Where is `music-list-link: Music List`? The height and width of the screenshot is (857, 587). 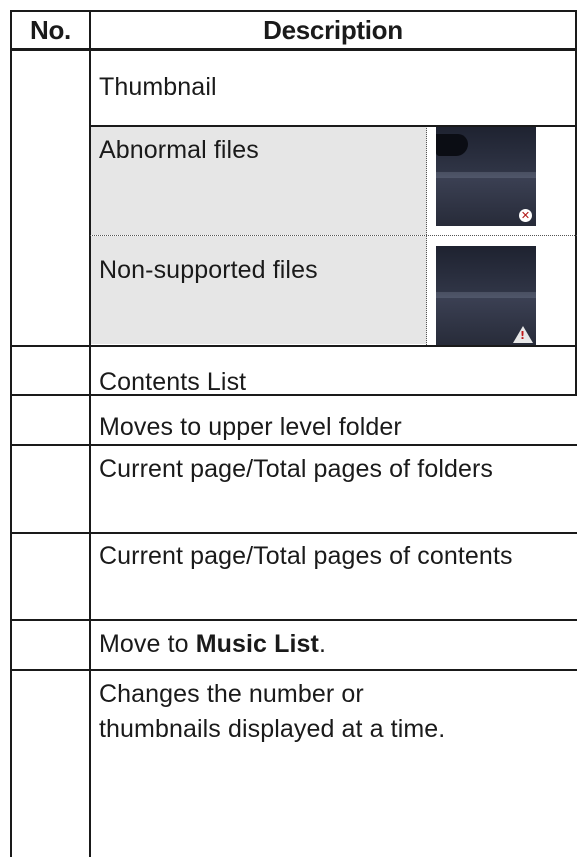
music-list-link: Music List is located at coordinates (257, 644).